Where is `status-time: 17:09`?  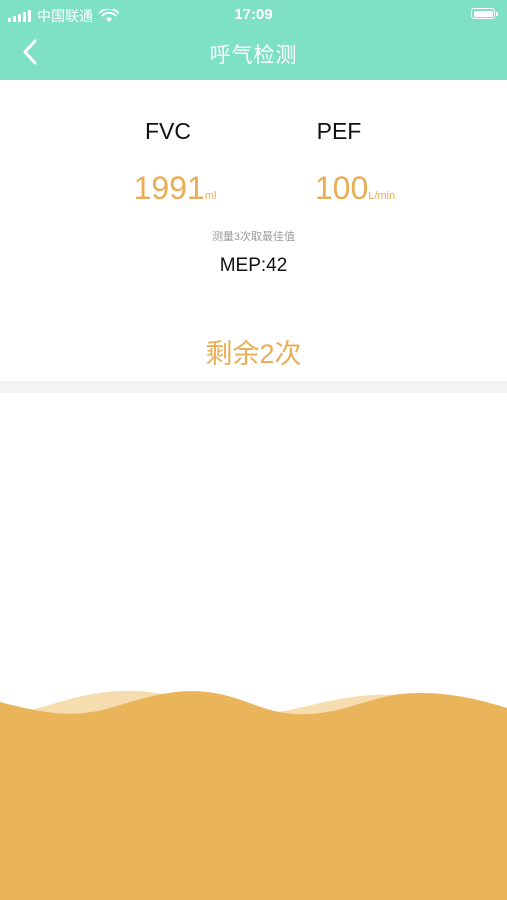 status-time: 17:09 is located at coordinates (253, 14).